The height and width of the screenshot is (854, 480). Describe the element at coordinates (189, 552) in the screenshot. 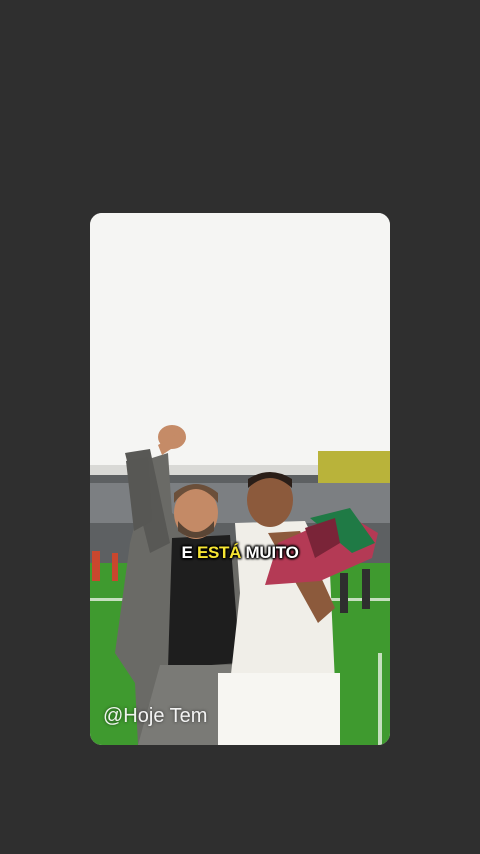

I see `caption-text-start: E` at that location.